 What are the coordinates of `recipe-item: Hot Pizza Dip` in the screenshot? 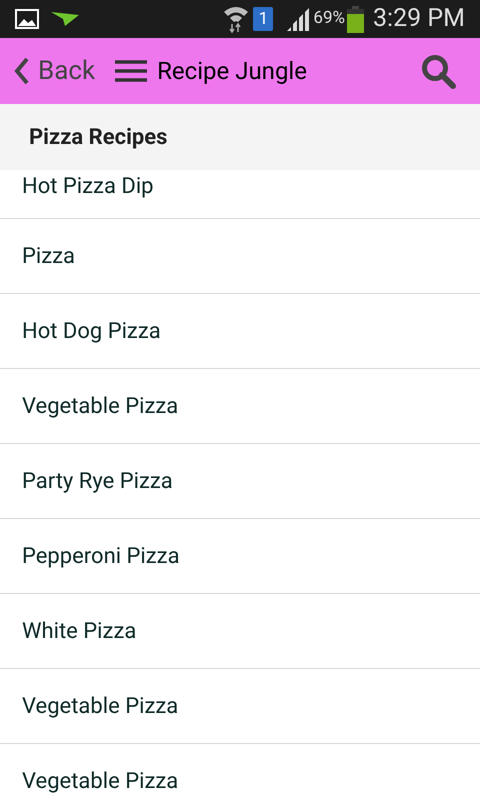 It's located at (240, 194).